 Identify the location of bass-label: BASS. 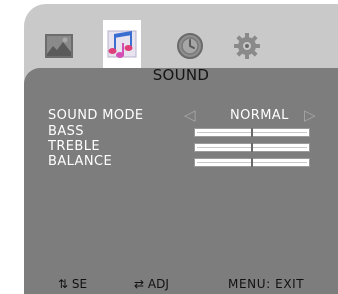
(66, 131).